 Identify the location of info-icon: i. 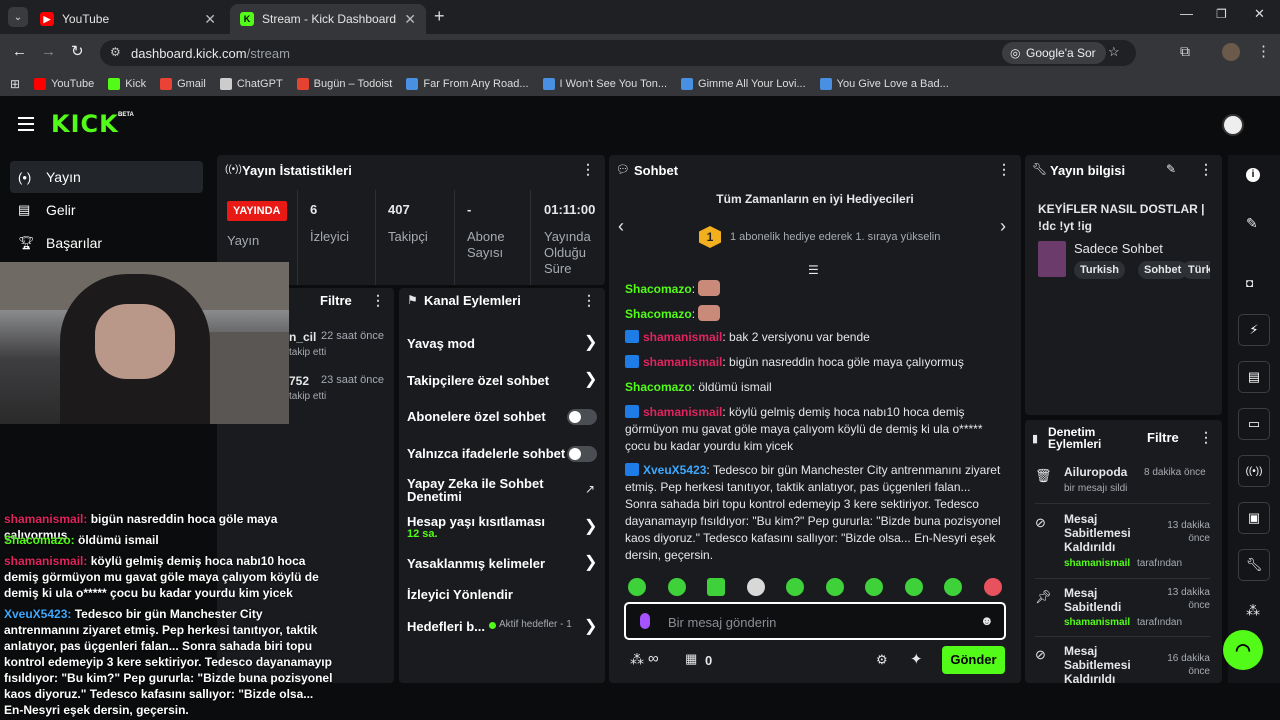
(1253, 175).